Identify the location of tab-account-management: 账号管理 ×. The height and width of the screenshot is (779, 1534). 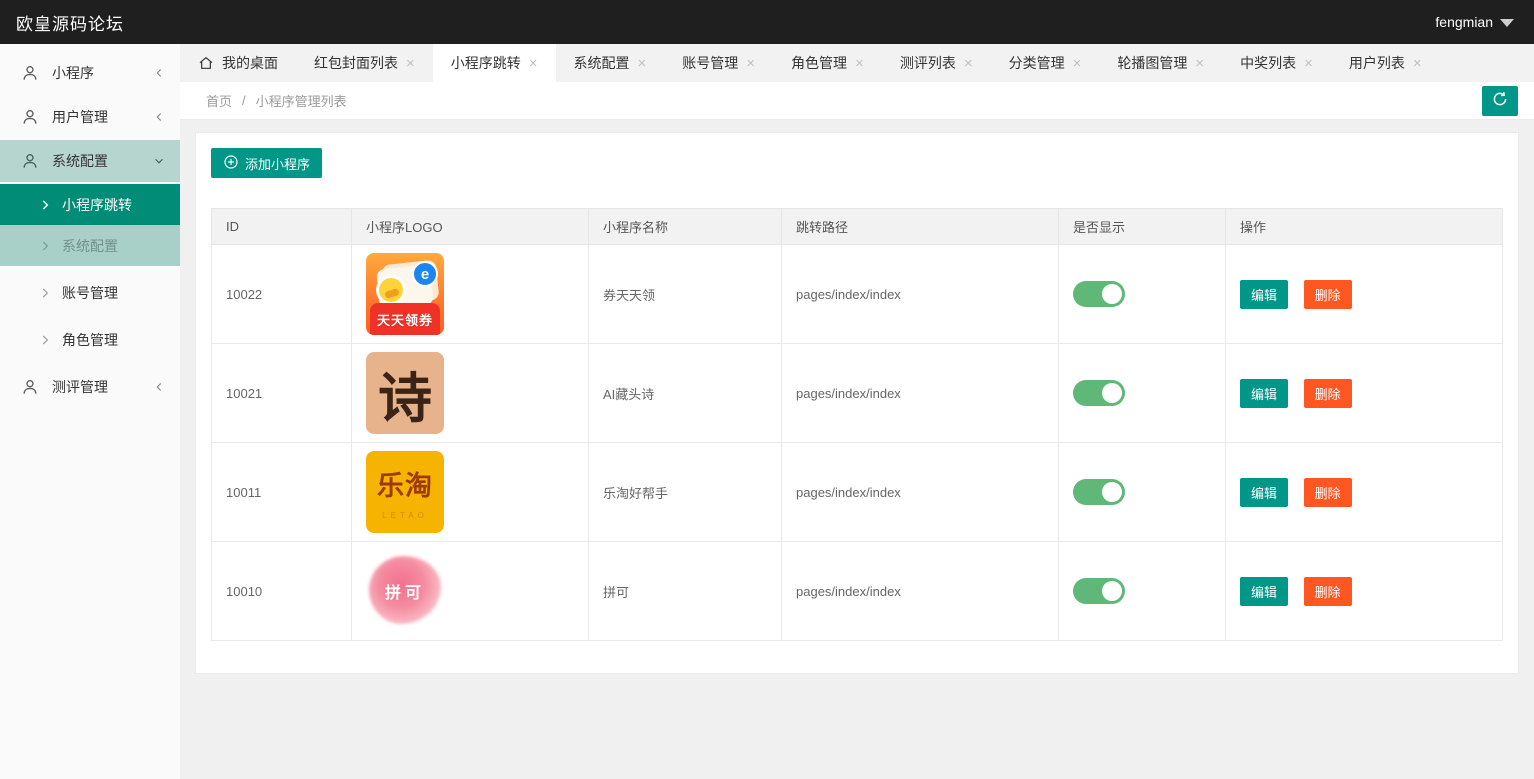
(718, 63).